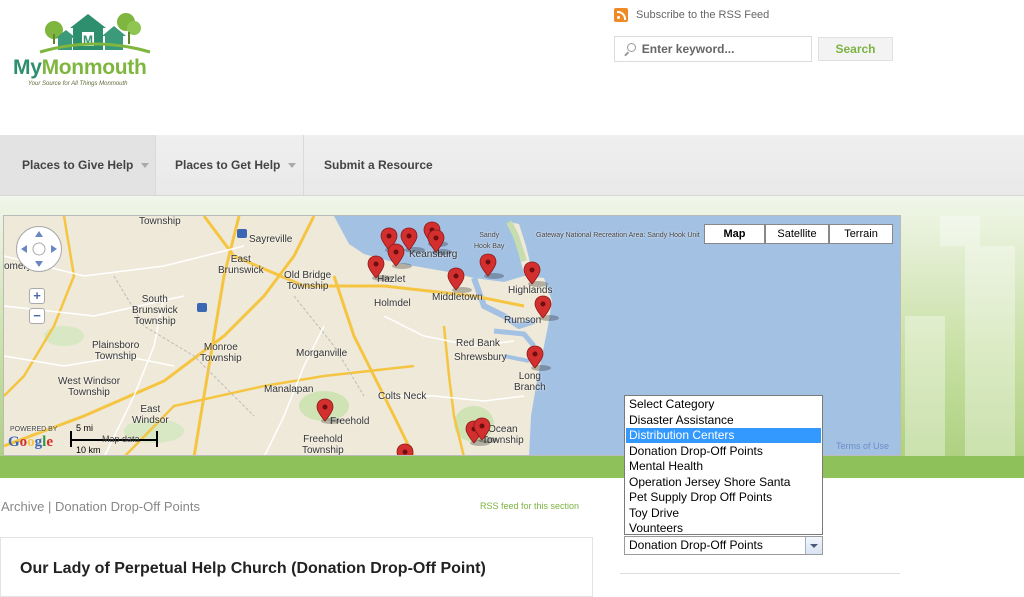 The height and width of the screenshot is (597, 1024). What do you see at coordinates (402, 396) in the screenshot?
I see `map-label: Colts Neck` at bounding box center [402, 396].